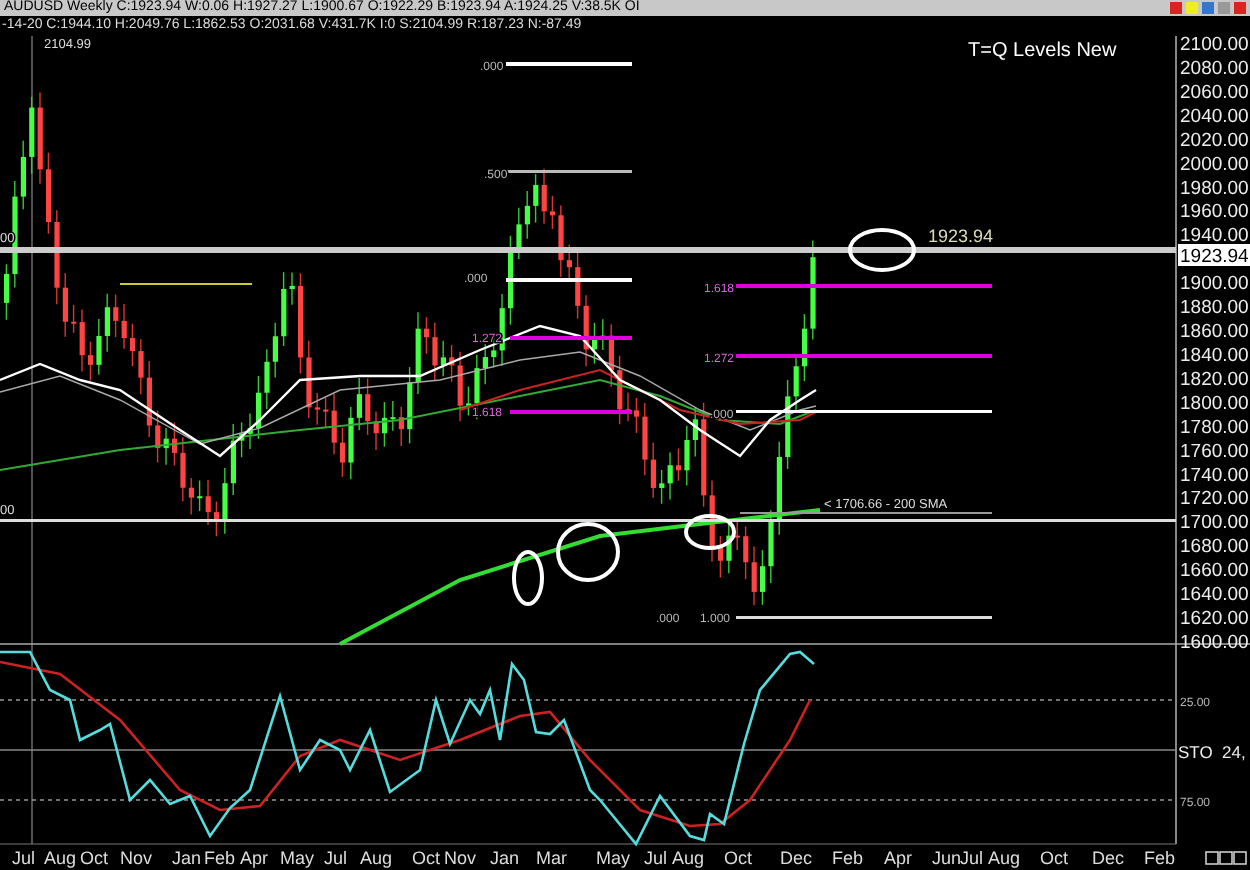 The image size is (1250, 870). What do you see at coordinates (1214, 308) in the screenshot?
I see `price-axis-label: 1880.00` at bounding box center [1214, 308].